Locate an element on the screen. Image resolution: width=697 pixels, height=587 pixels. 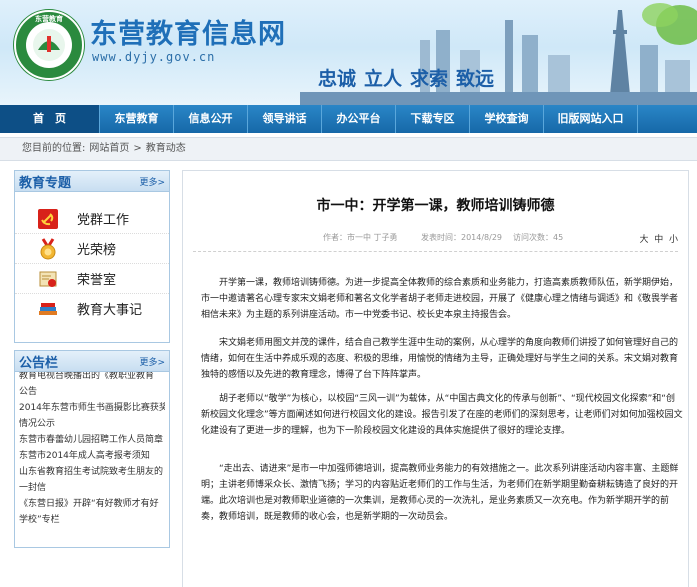
slogan: 忠诚 立人 求索 致远 is located at coordinates (410, 77).